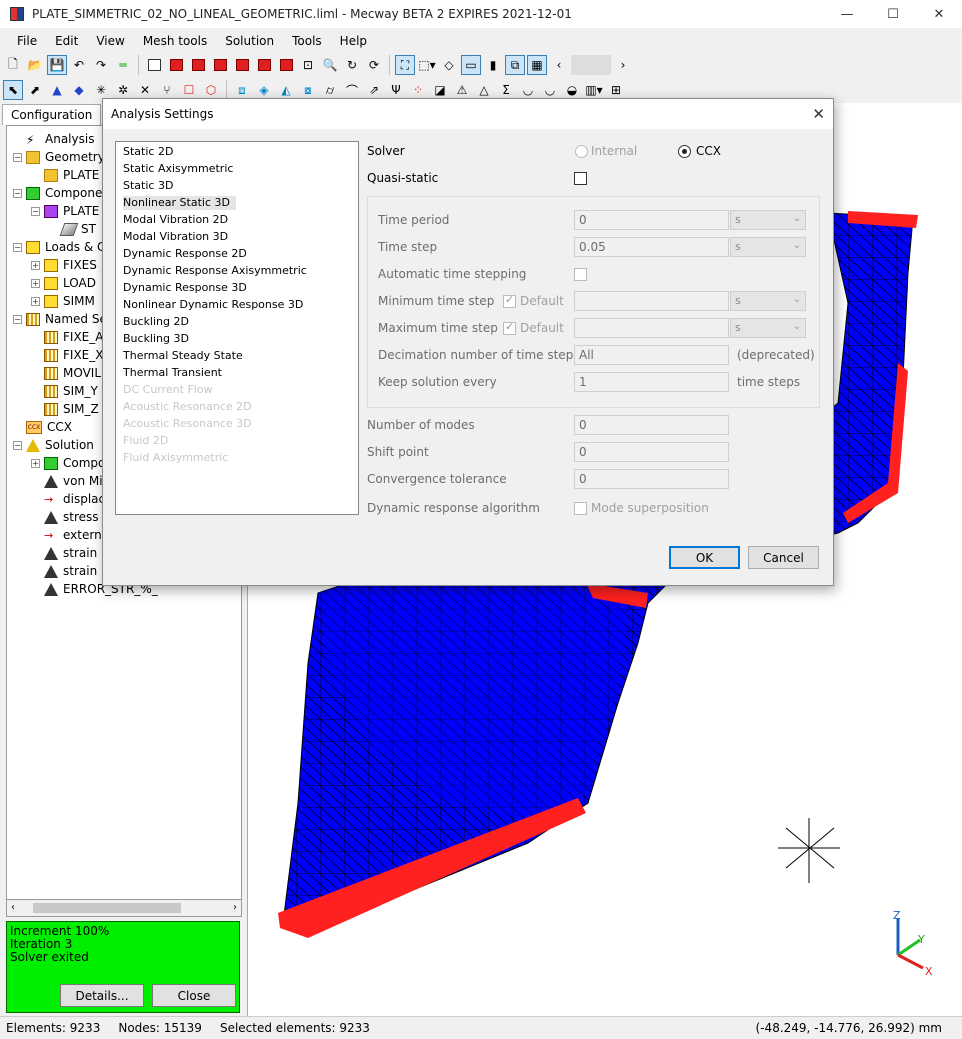  I want to click on menu-tools: Tools, so click(307, 41).